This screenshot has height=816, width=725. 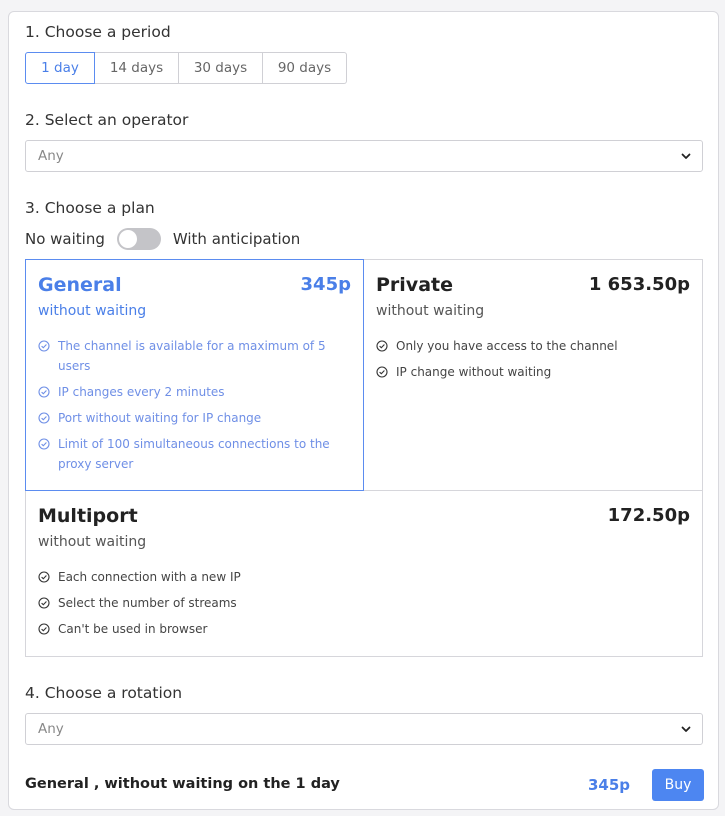 I want to click on waiting-toggle-row: No waiting With anticipation, so click(x=162, y=239).